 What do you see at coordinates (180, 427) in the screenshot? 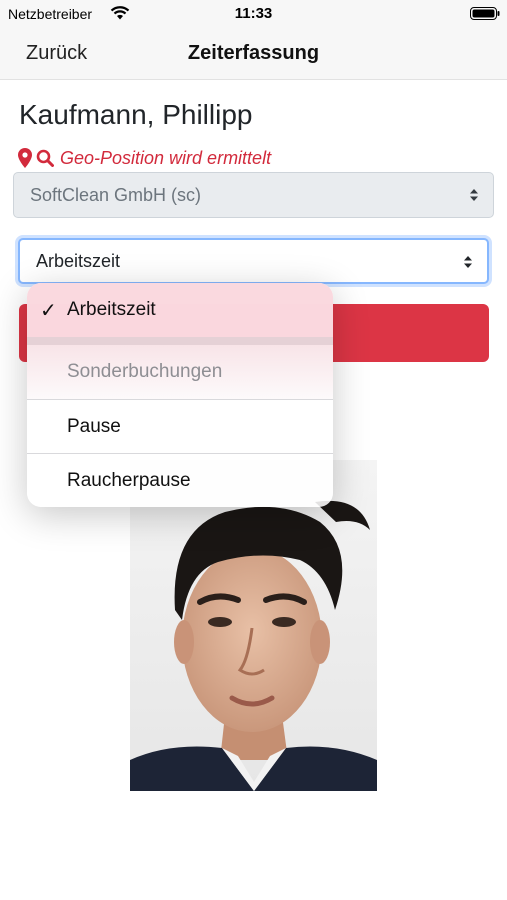
I see `menu-item-pause: Pause` at bounding box center [180, 427].